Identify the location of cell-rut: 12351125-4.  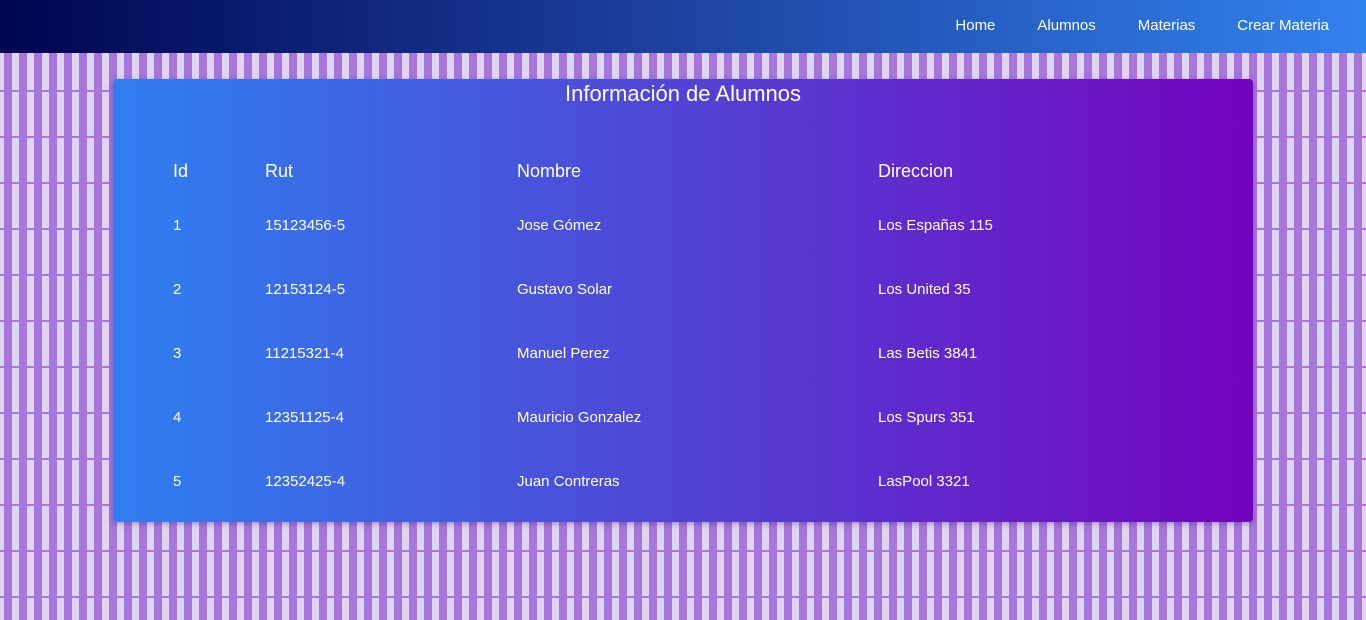
(304, 417).